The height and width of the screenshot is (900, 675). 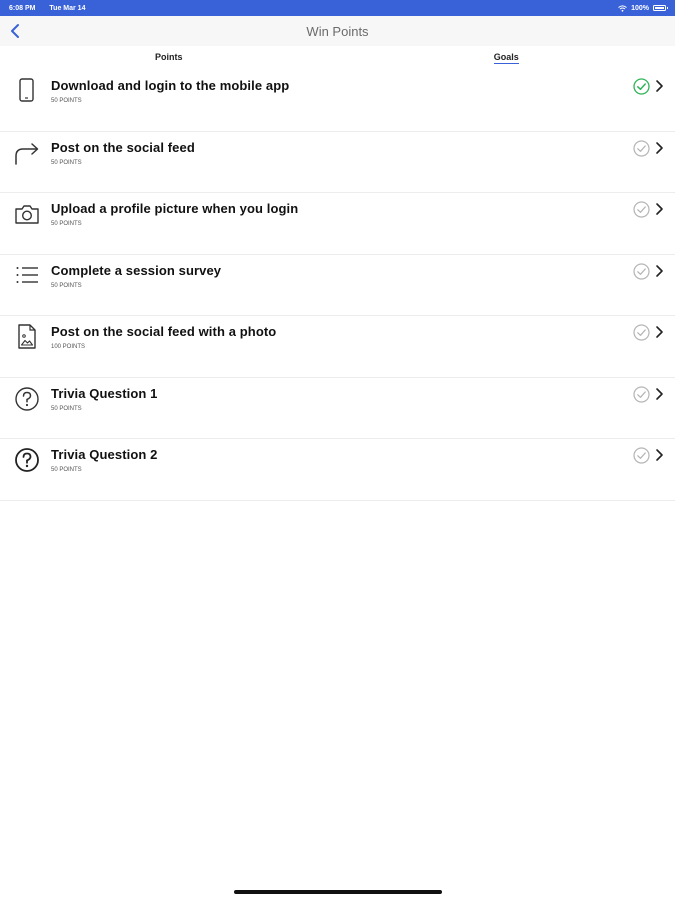 I want to click on goal-row: Complete a session survey 50 POINTS, so click(x=337, y=285).